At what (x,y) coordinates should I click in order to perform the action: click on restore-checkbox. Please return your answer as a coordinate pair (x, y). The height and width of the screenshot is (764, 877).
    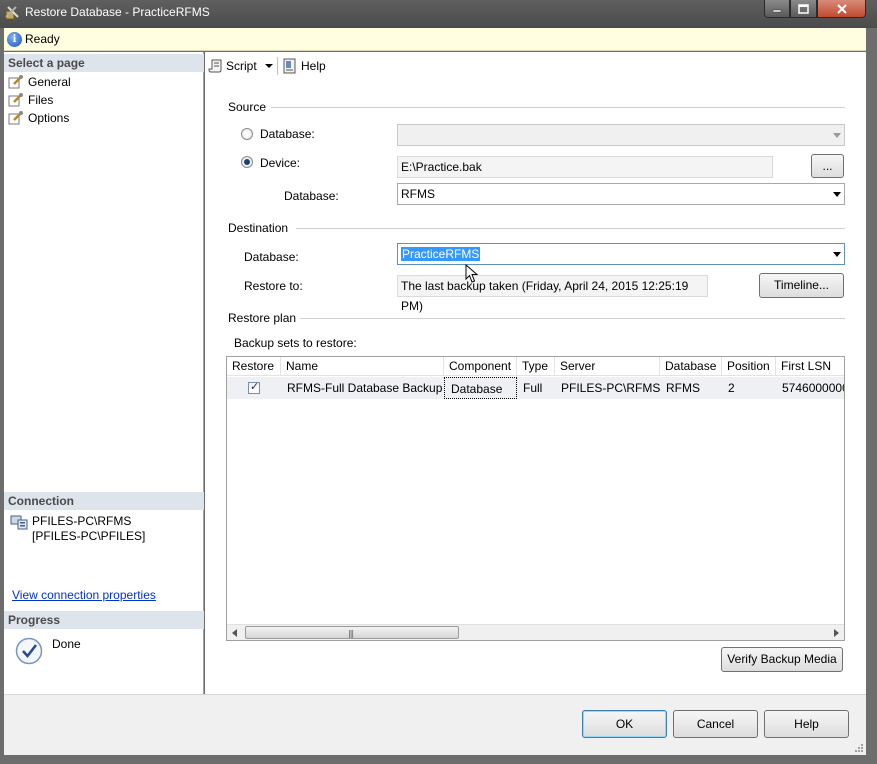
    Looking at the image, I should click on (254, 387).